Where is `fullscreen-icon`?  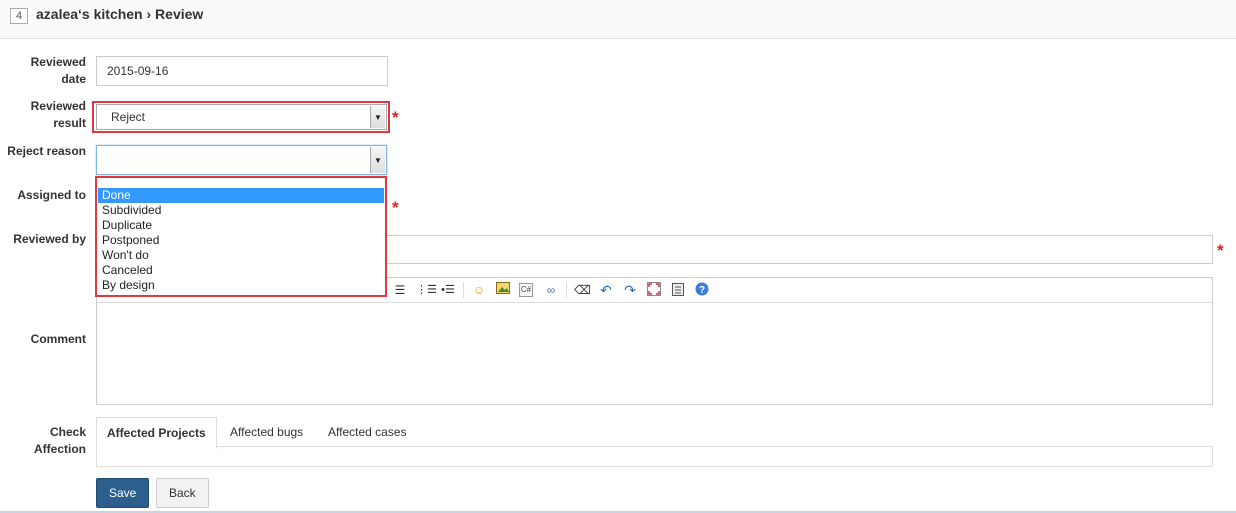 fullscreen-icon is located at coordinates (654, 290).